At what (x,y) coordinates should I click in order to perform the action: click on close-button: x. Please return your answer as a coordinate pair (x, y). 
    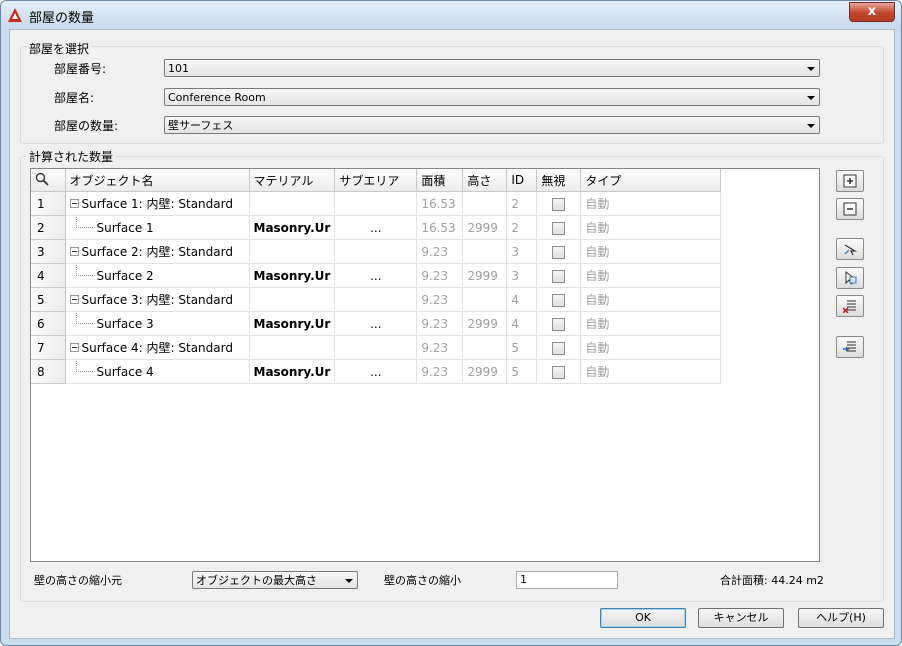
    Looking at the image, I should click on (872, 12).